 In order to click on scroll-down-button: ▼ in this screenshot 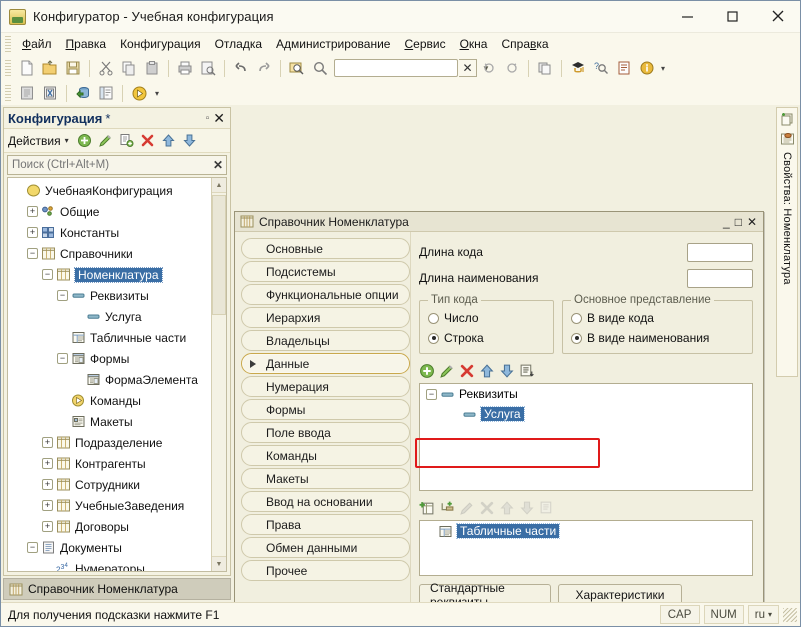, I will do `click(219, 563)`.